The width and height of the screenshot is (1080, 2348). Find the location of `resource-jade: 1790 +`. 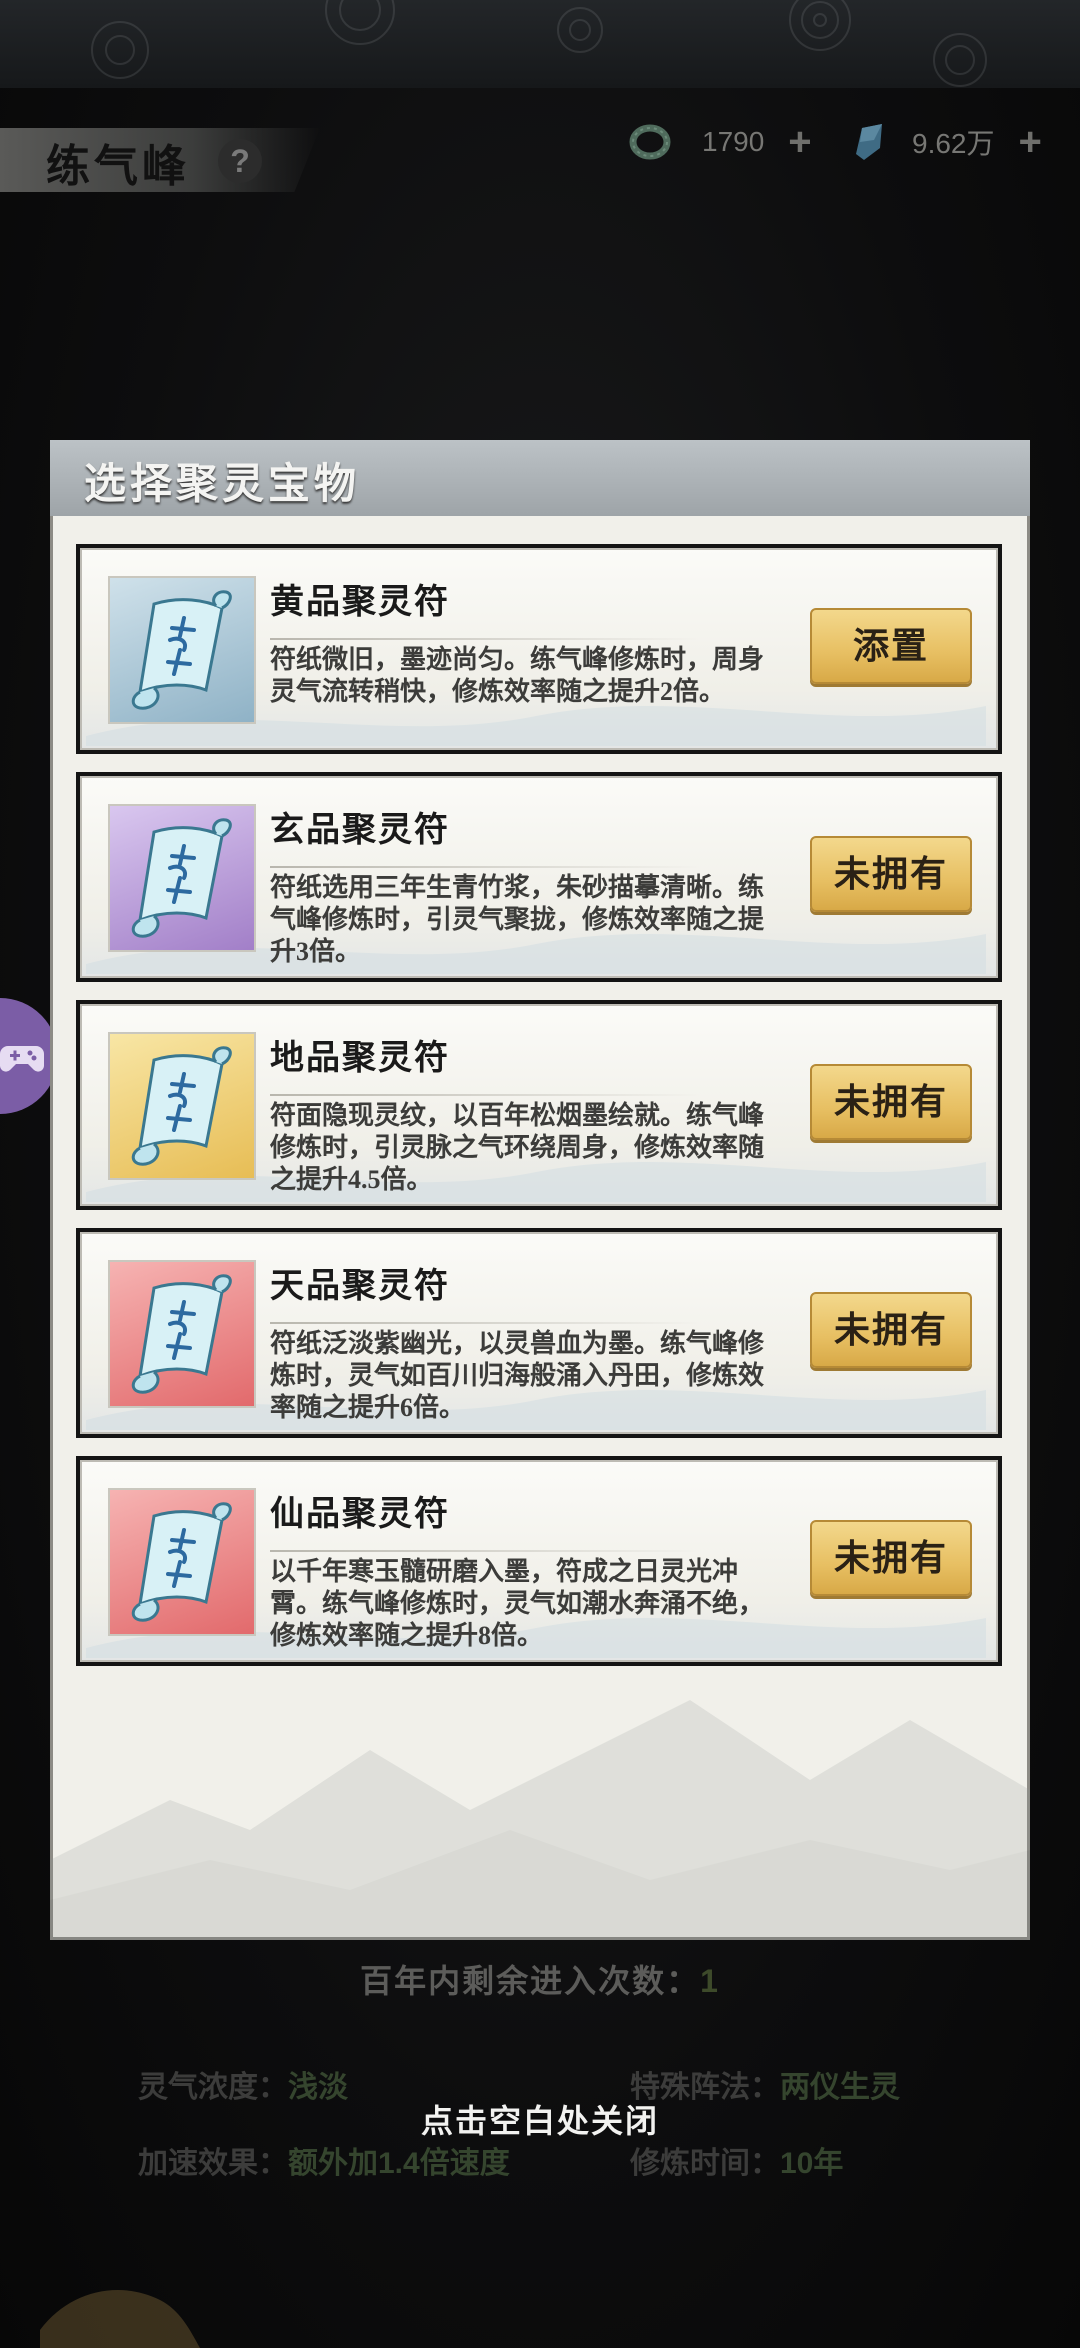

resource-jade: 1790 + is located at coordinates (720, 142).